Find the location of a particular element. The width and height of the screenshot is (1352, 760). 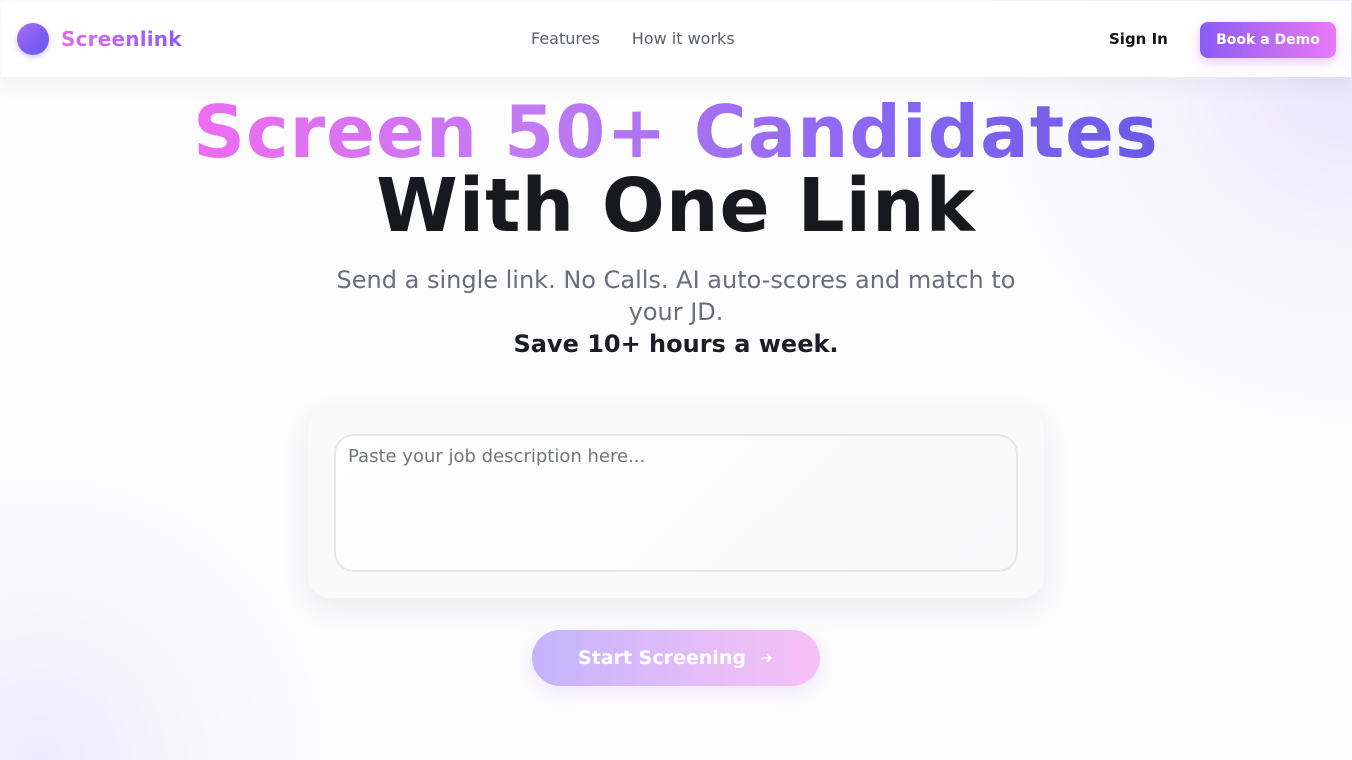

job-description-card is located at coordinates (676, 503).